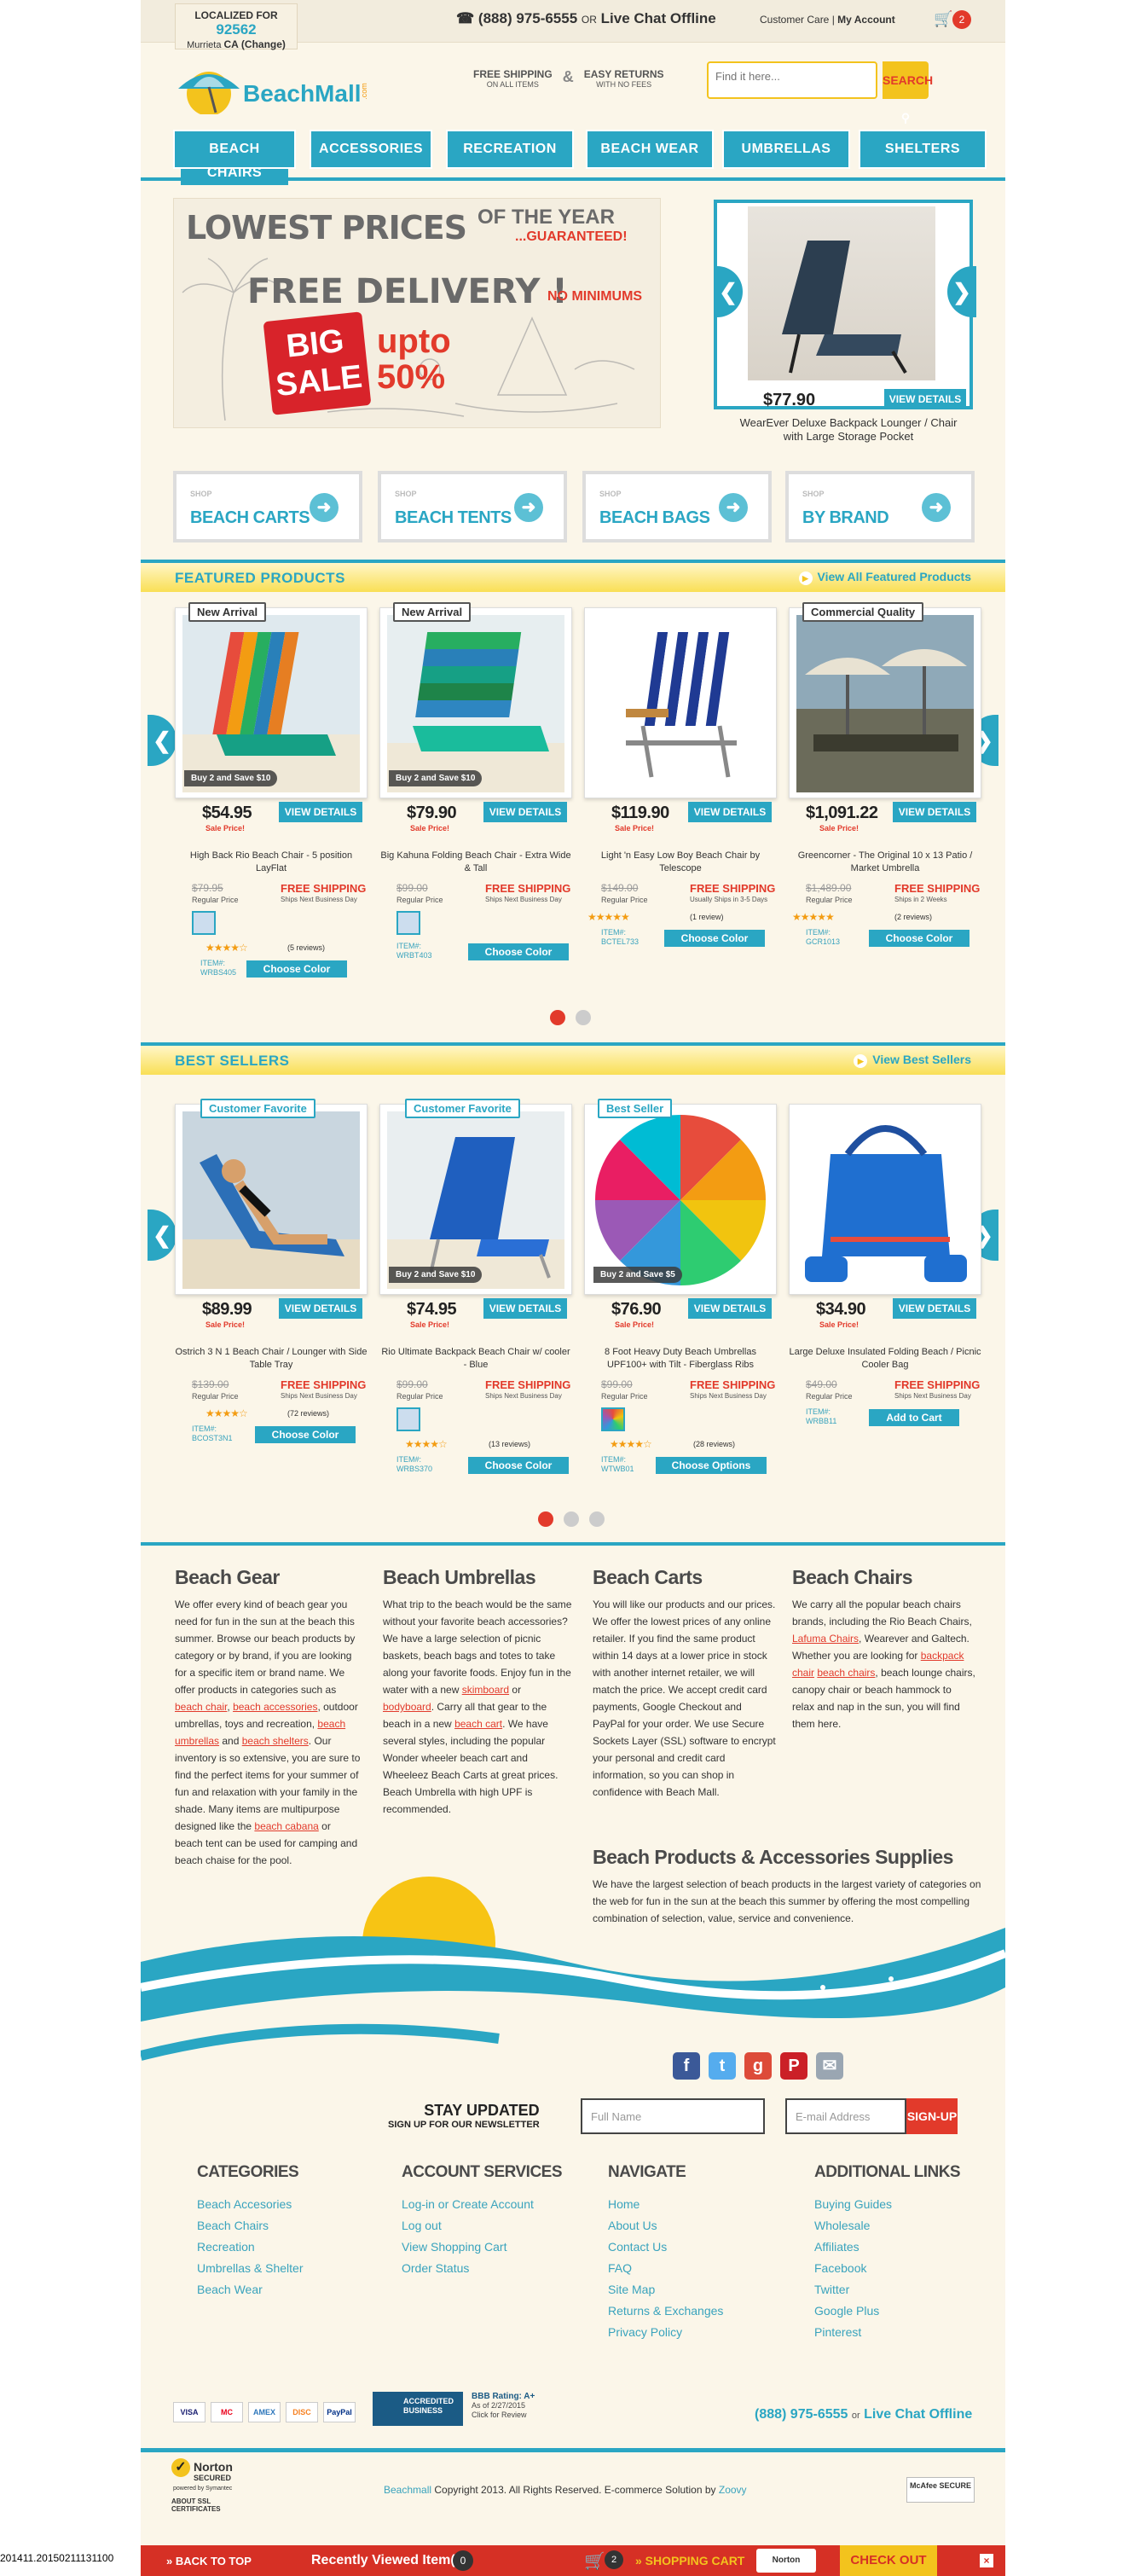 This screenshot has width=1146, height=2576. I want to click on footer-live-chat-link: Live Chat Offline, so click(918, 2414).